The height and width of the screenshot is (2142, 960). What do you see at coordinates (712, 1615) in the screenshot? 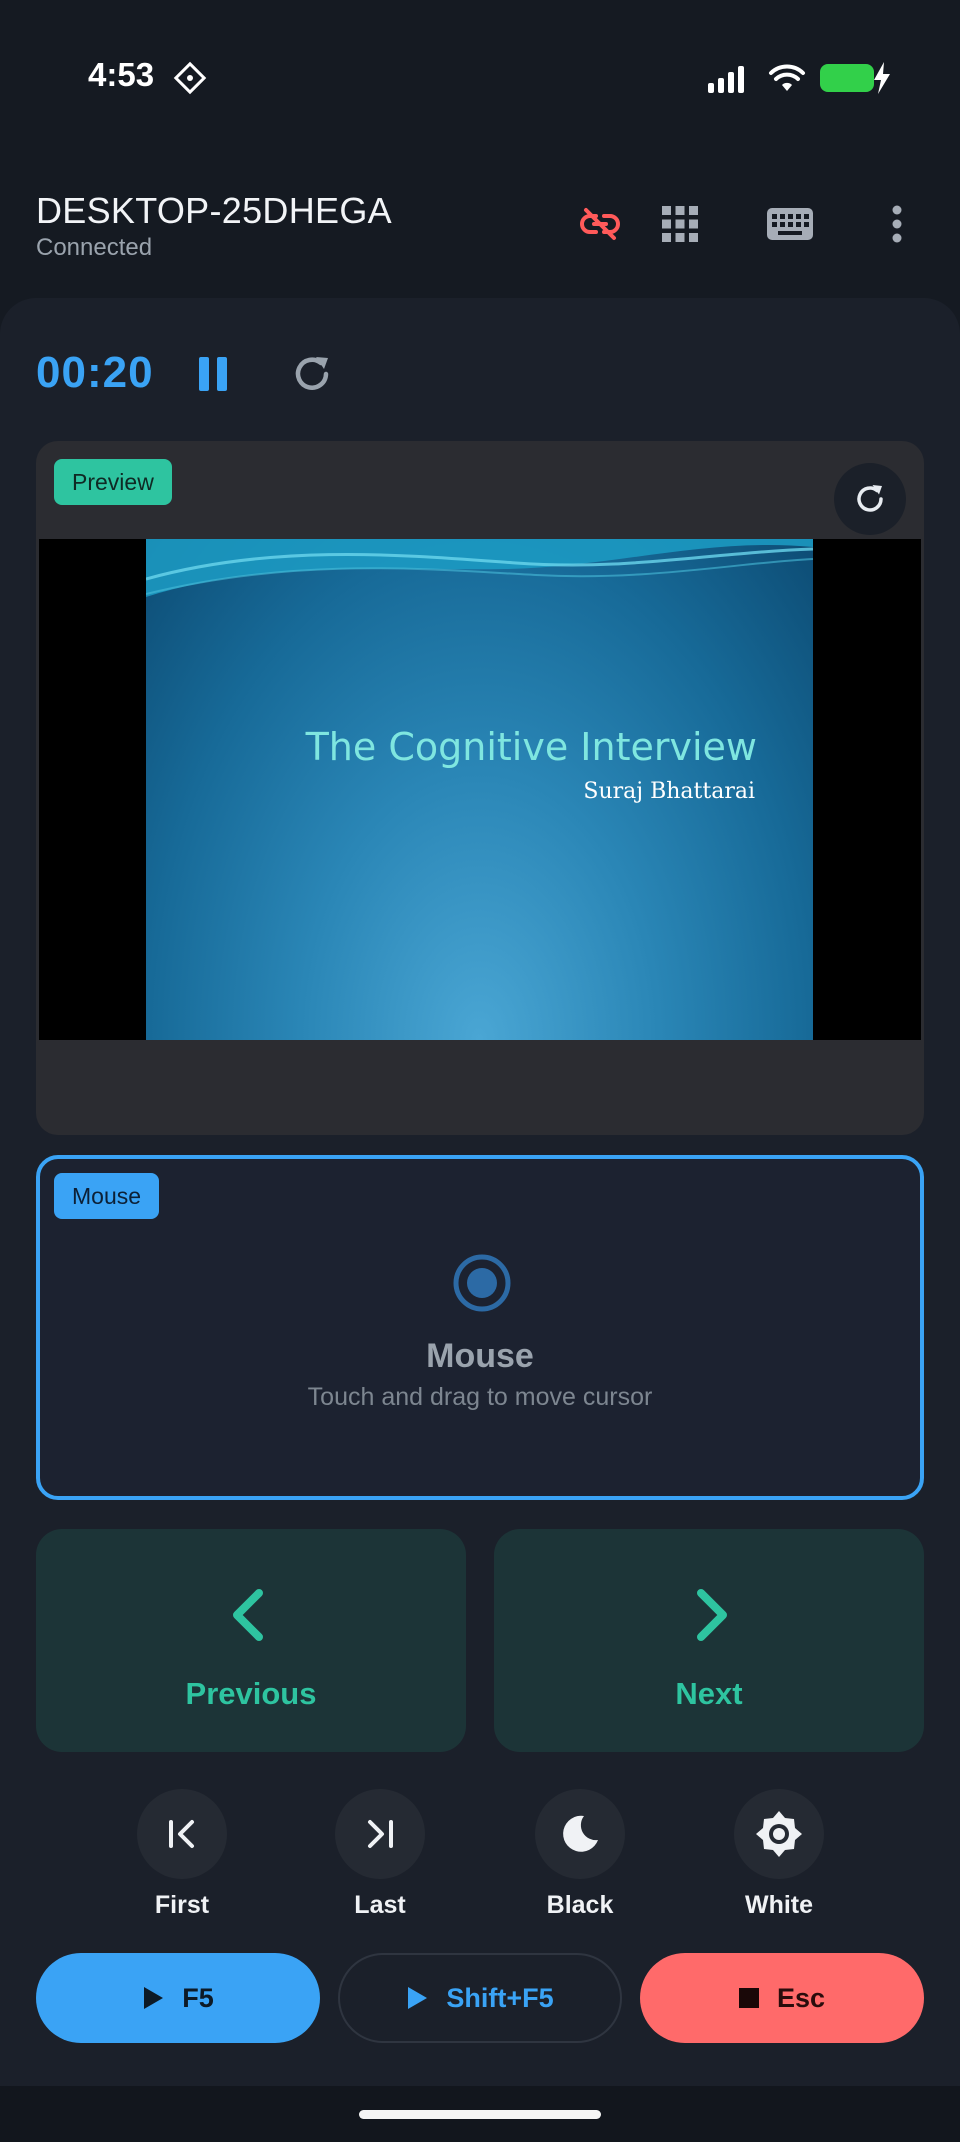
I see `chevron-right-icon` at bounding box center [712, 1615].